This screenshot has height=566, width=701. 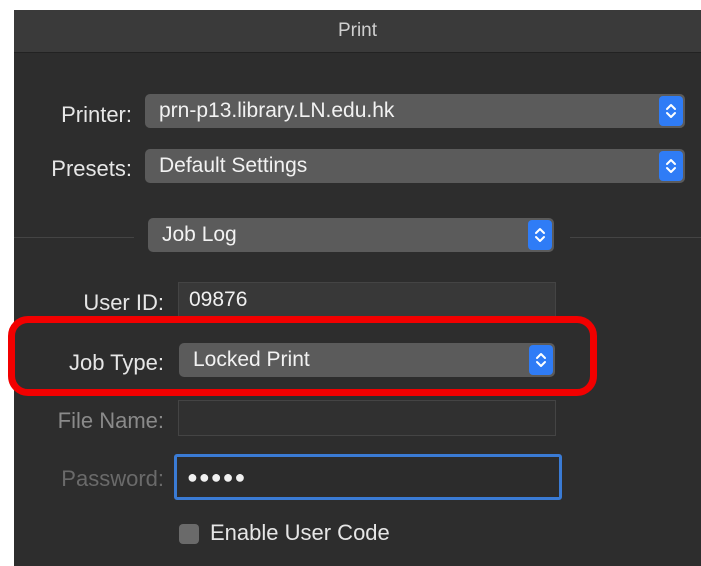 What do you see at coordinates (112, 478) in the screenshot?
I see `password-label: Password:` at bounding box center [112, 478].